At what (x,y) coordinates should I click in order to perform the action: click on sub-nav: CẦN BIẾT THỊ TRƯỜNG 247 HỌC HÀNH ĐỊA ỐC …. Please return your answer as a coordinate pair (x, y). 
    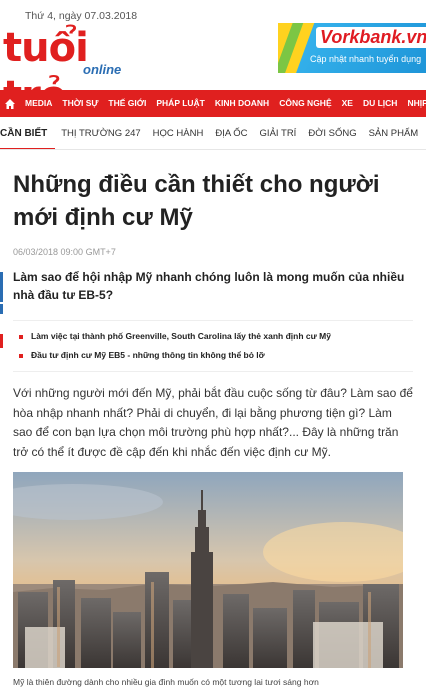
    Looking at the image, I should click on (213, 133).